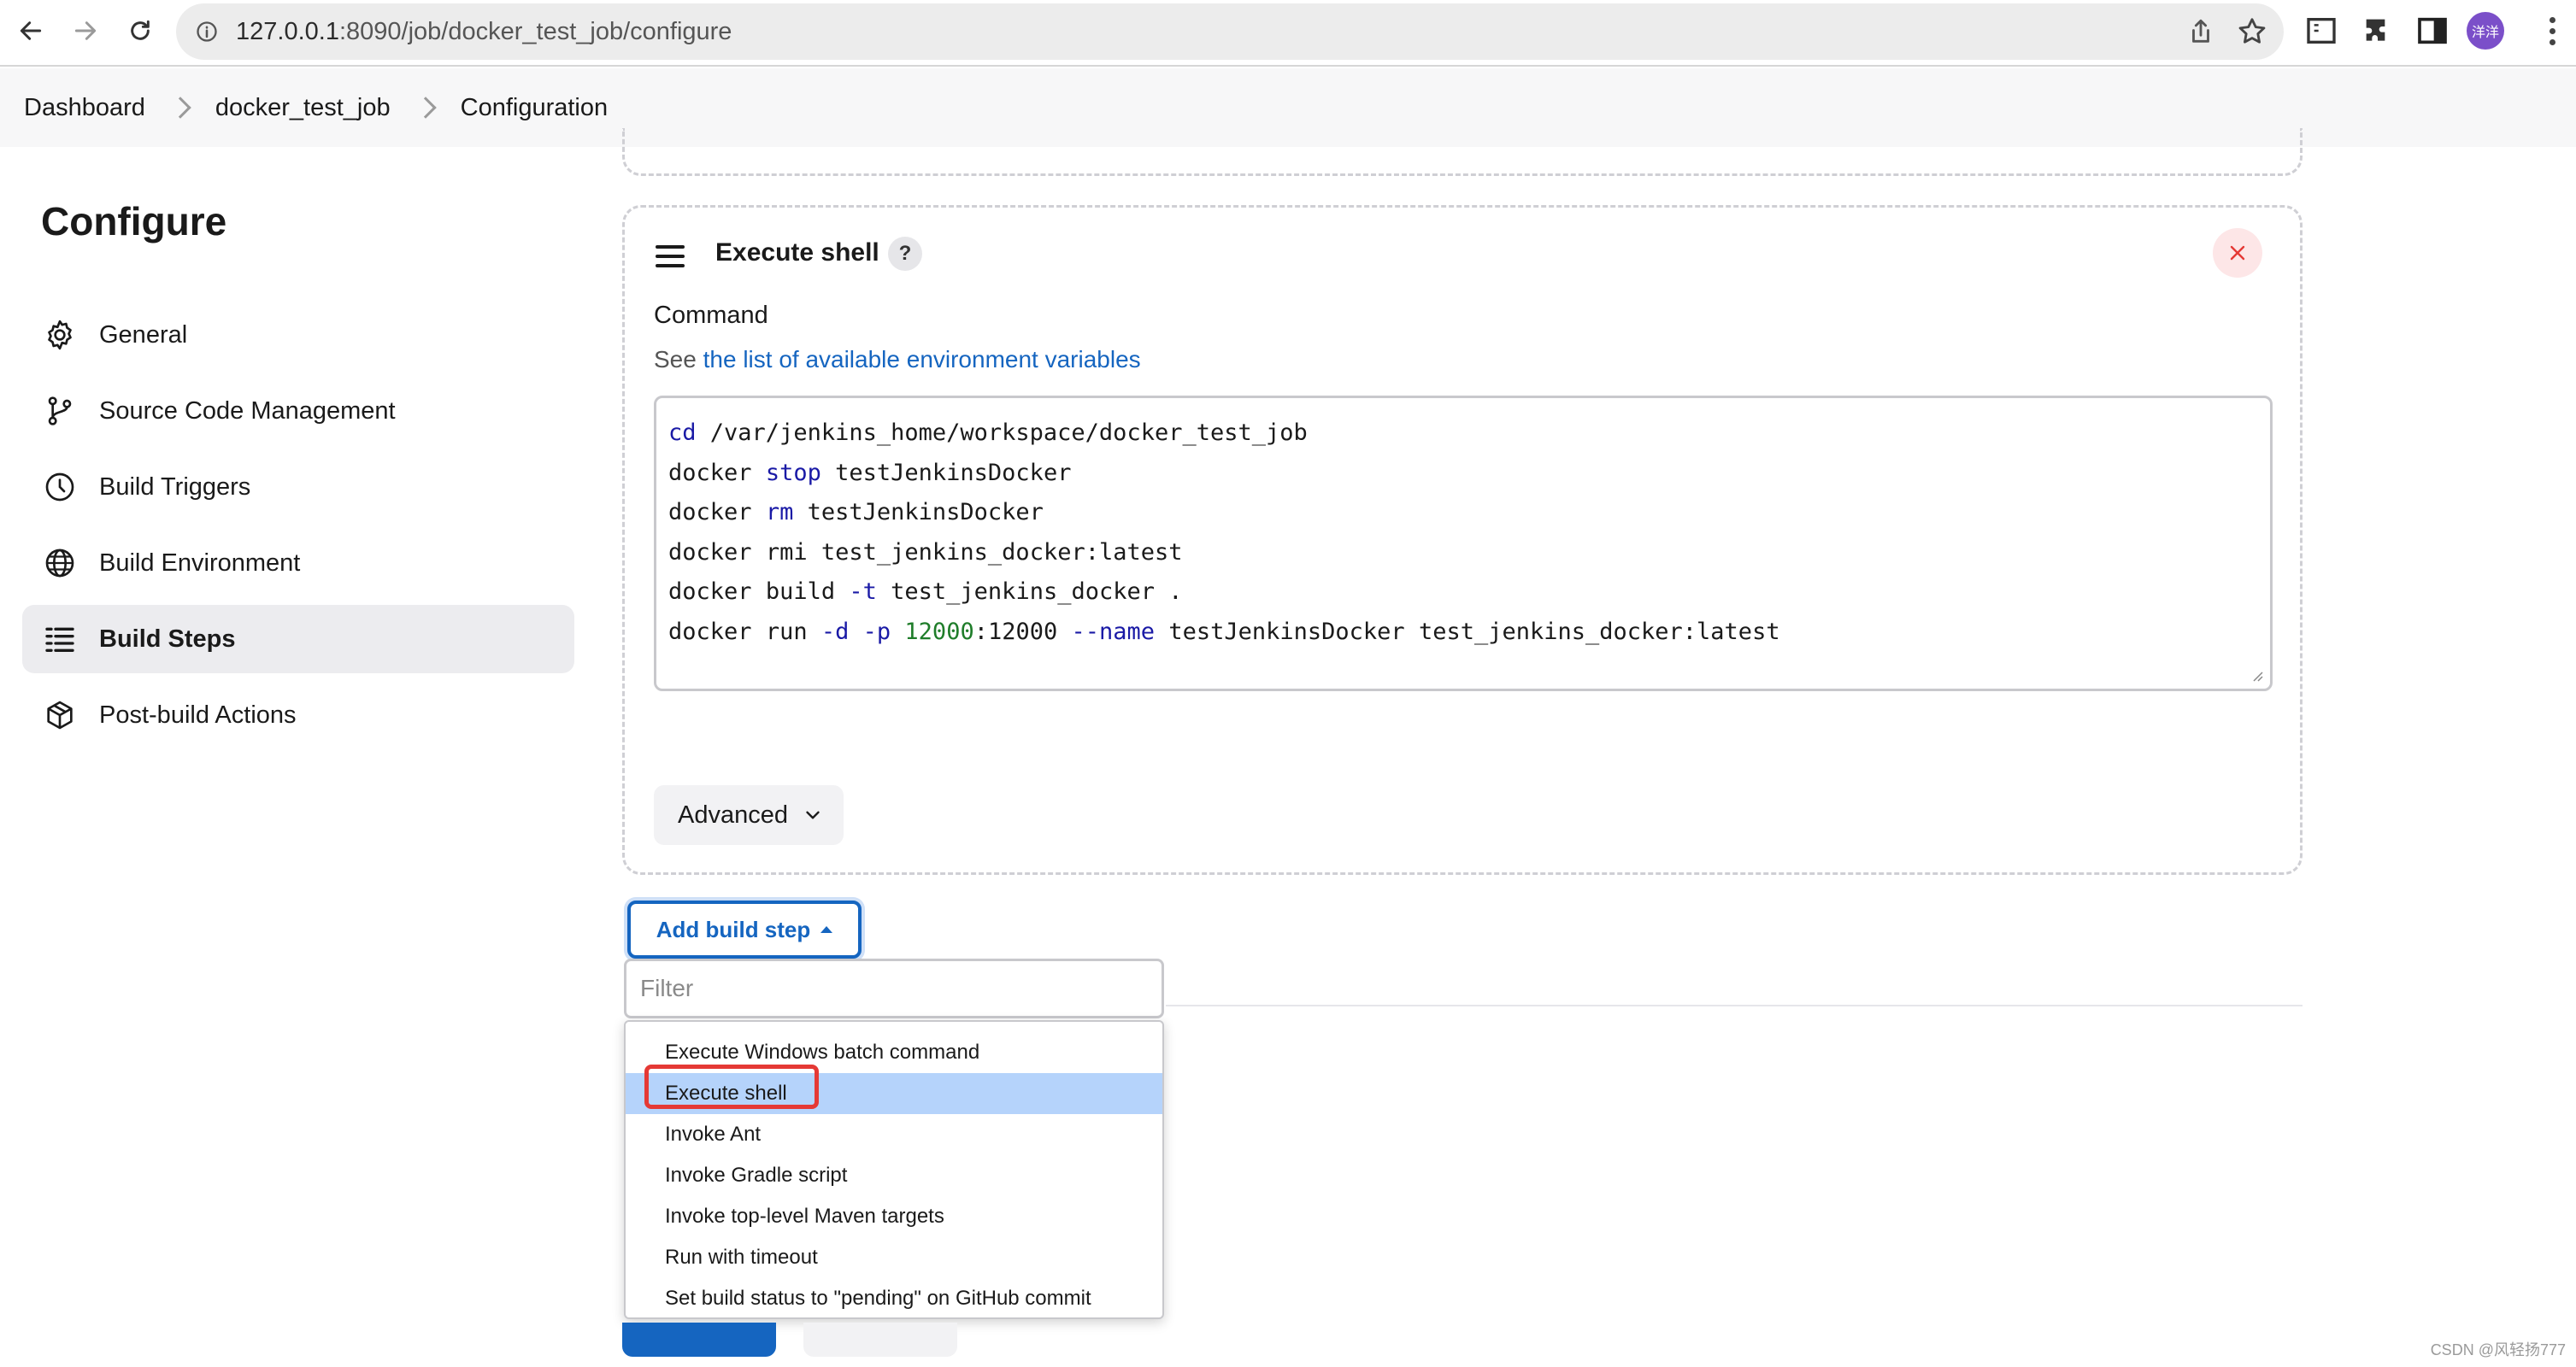 Image resolution: width=2576 pixels, height=1367 pixels. Describe the element at coordinates (84, 108) in the screenshot. I see `breadcrumb-dashboard: Dashboard` at that location.